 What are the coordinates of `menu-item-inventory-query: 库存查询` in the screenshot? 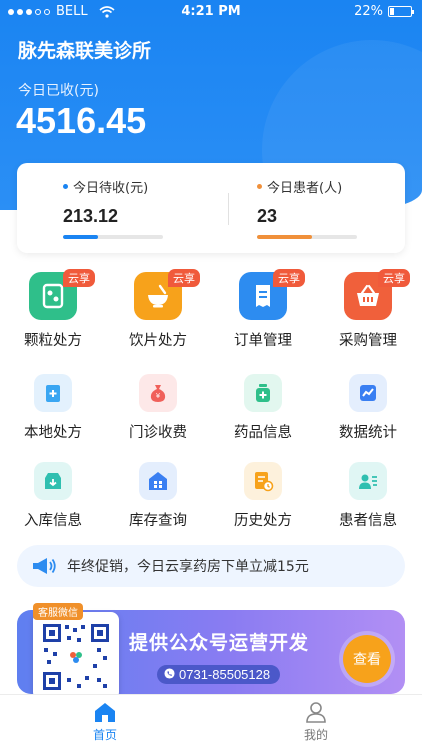 It's located at (158, 499).